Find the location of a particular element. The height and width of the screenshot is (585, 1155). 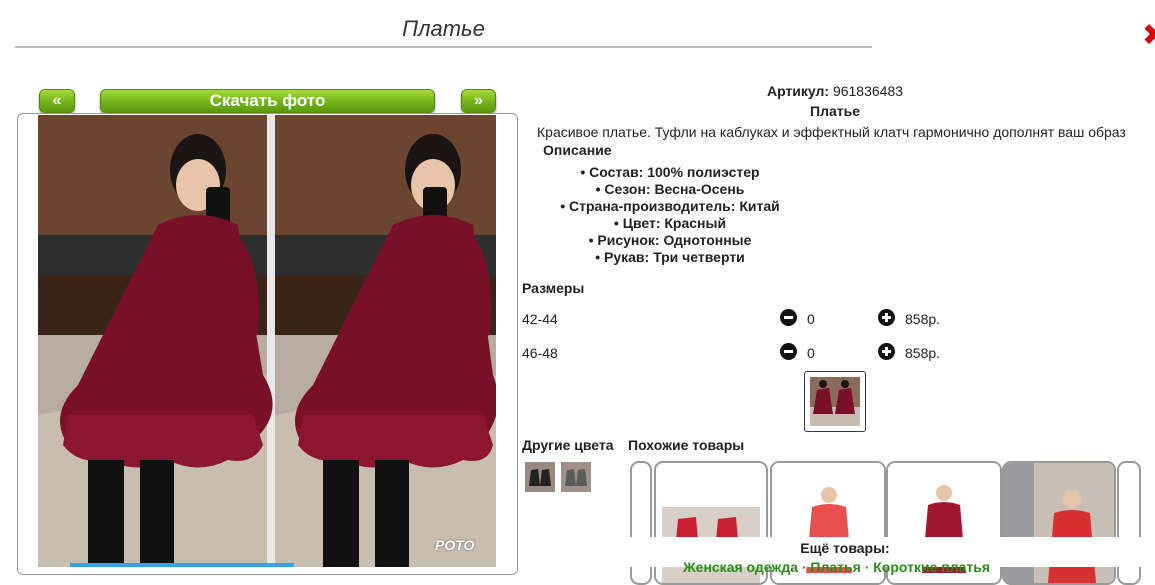

size-row: 46-48 0 858р. is located at coordinates (742, 353).